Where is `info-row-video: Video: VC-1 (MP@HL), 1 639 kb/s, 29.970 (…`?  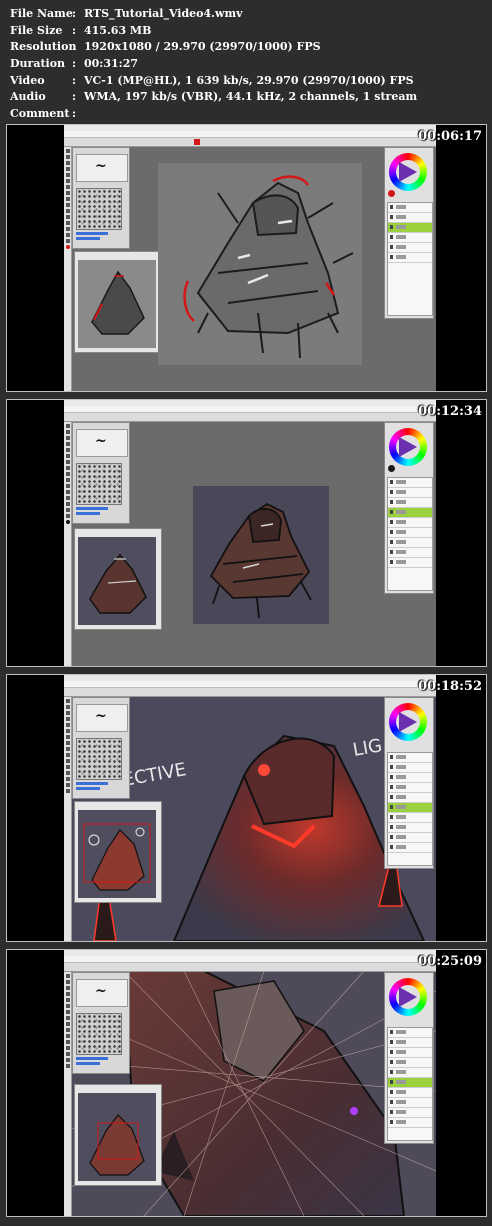 info-row-video: Video: VC-1 (MP@HL), 1 639 kb/s, 29.970 (… is located at coordinates (213, 81).